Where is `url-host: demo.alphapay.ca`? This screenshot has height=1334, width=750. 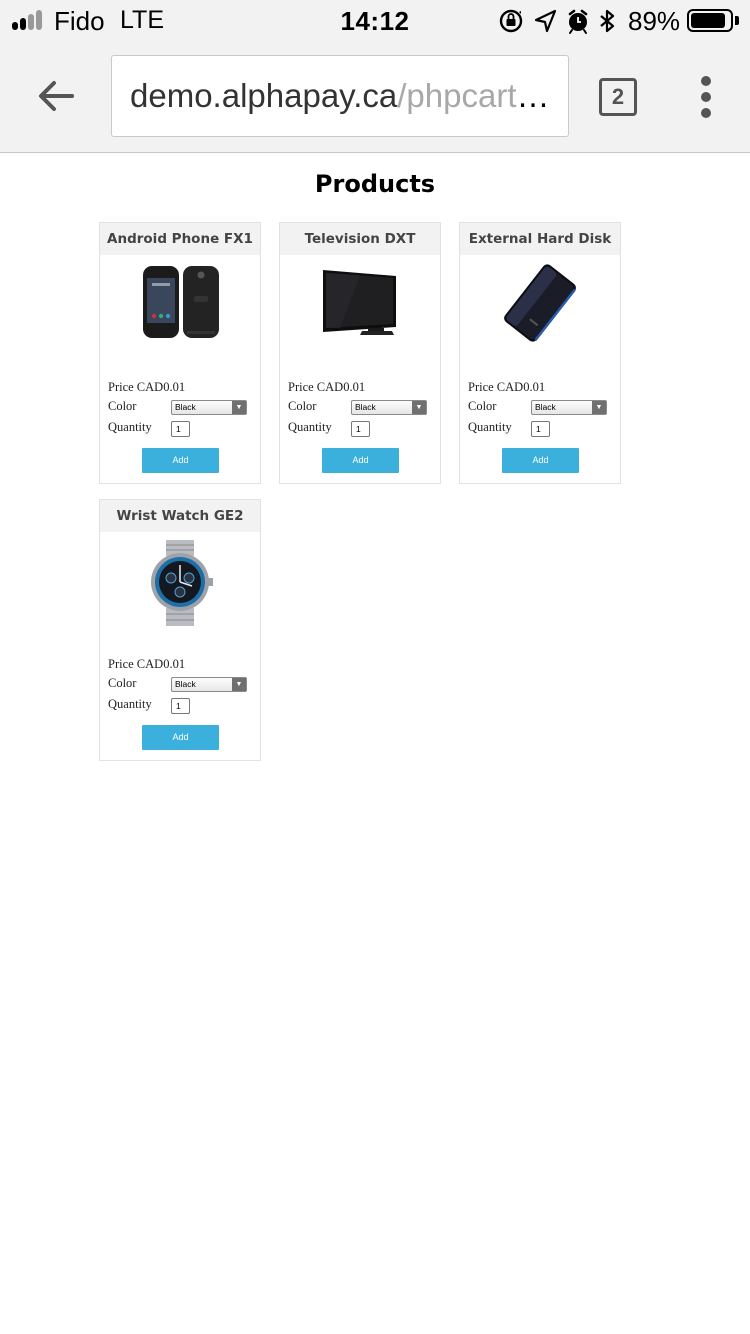 url-host: demo.alphapay.ca is located at coordinates (264, 95).